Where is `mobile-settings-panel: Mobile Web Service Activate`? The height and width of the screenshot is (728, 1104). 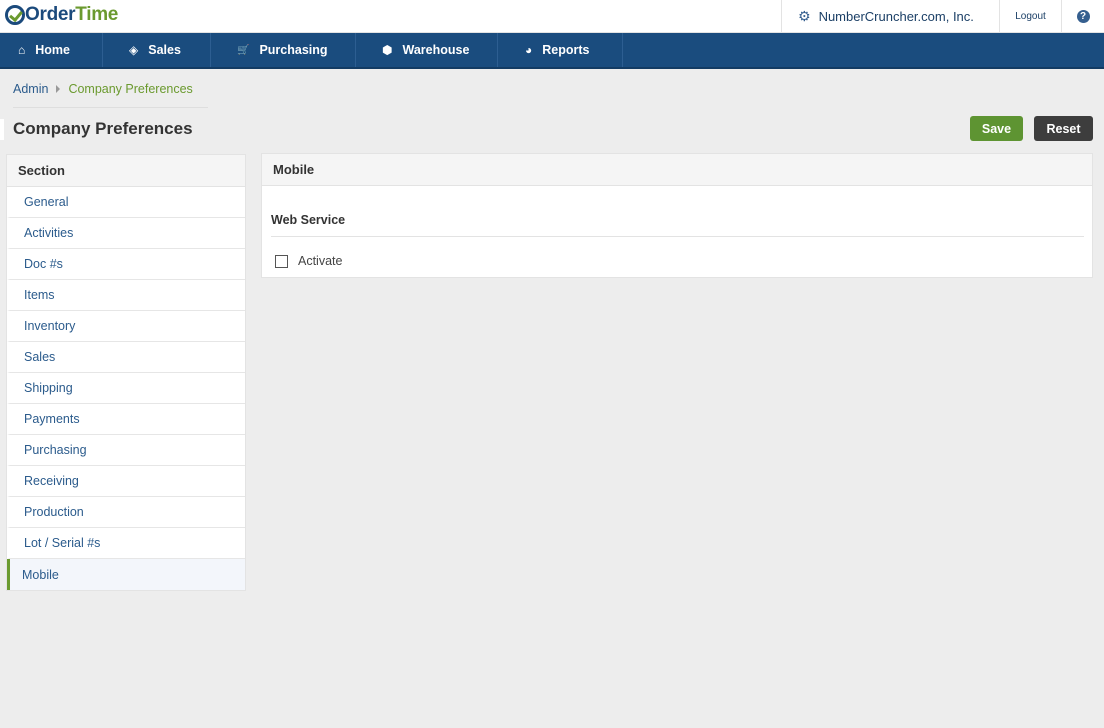 mobile-settings-panel: Mobile Web Service Activate is located at coordinates (677, 215).